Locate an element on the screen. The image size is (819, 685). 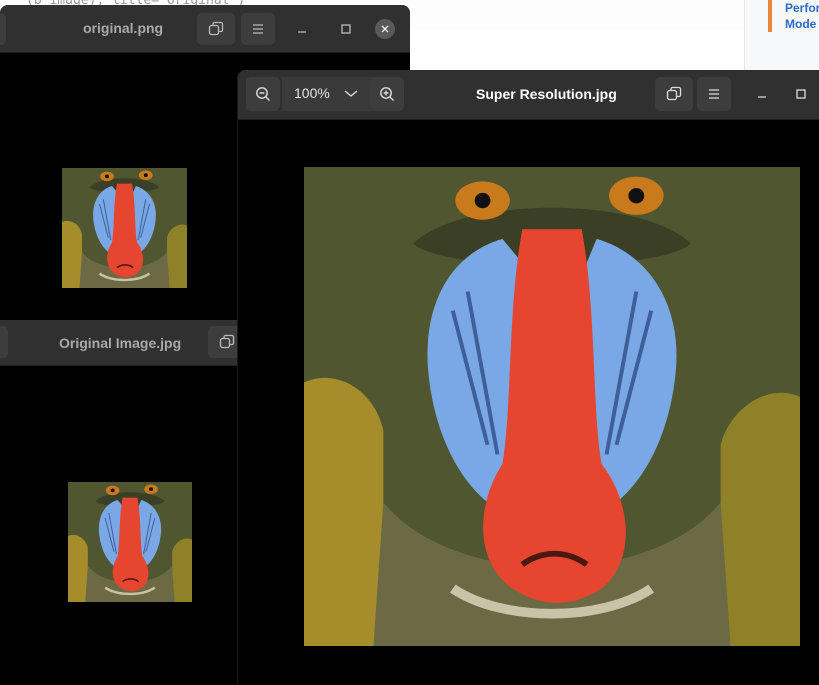
mandrill-image-original-jpg is located at coordinates (130, 542).